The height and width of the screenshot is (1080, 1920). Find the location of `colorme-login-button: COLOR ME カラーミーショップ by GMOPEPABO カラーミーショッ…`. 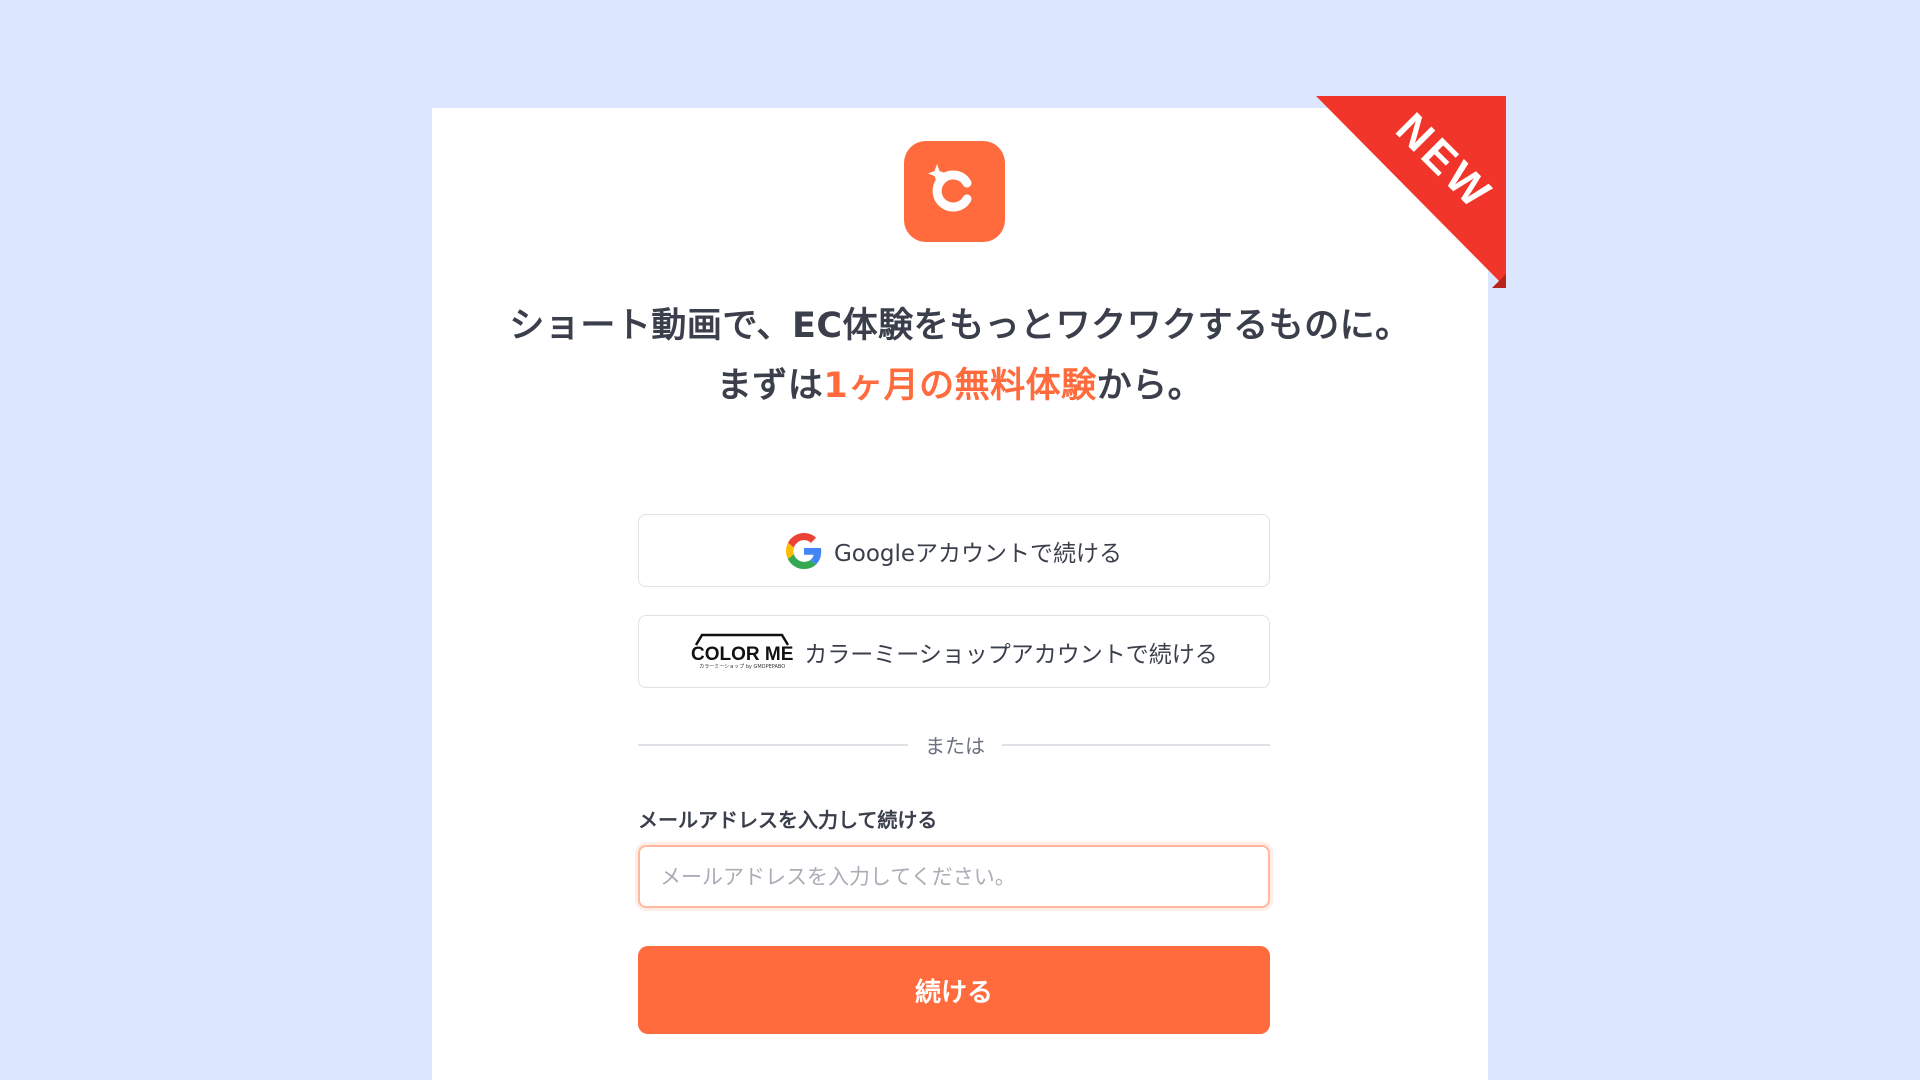

colorme-login-button: COLOR ME カラーミーショップ by GMOPEPABO カラーミーショッ… is located at coordinates (954, 651).